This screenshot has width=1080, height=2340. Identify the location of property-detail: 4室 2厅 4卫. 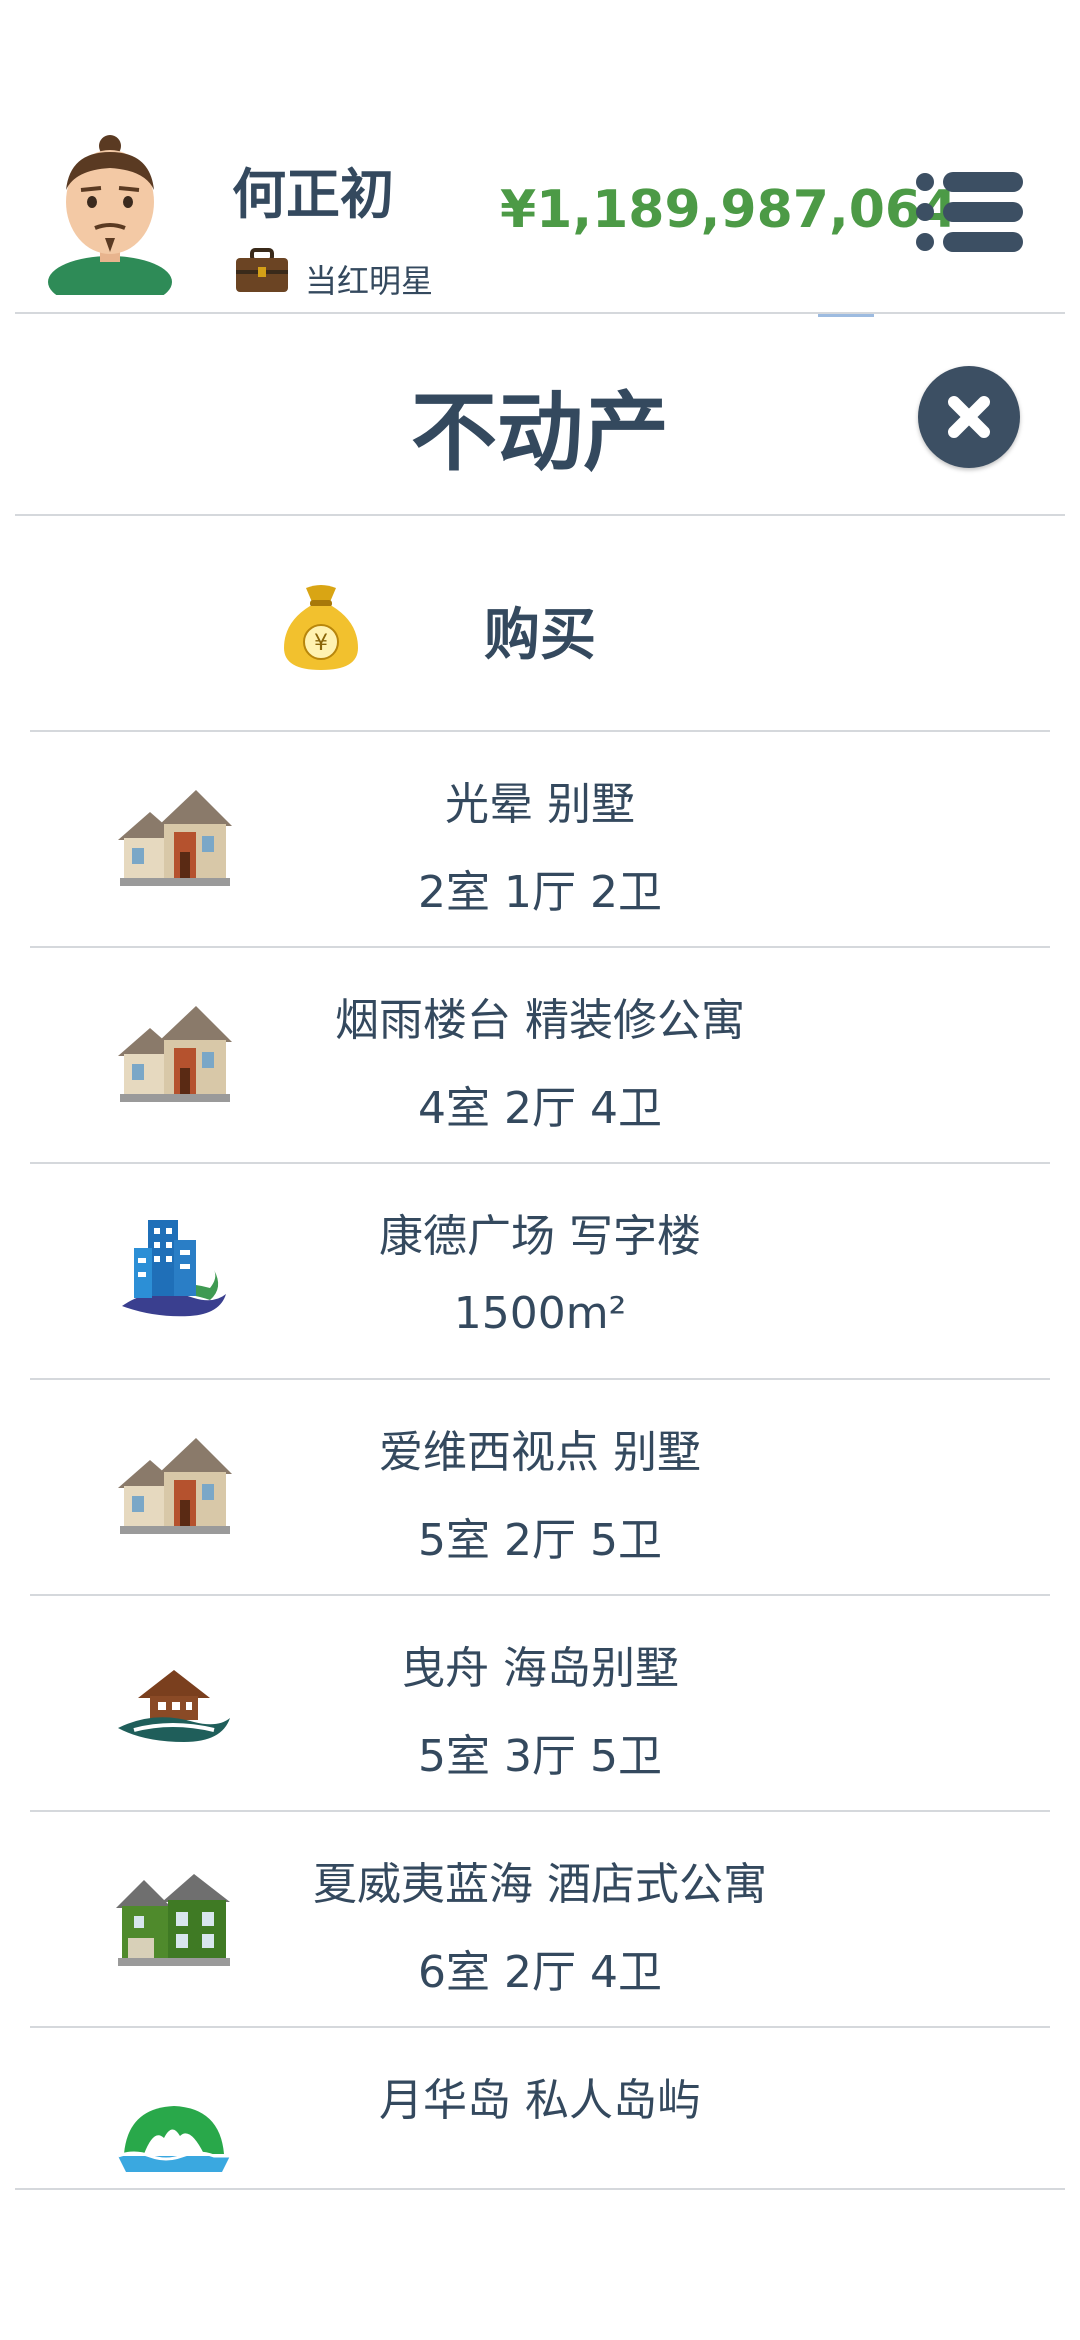
(540, 1108).